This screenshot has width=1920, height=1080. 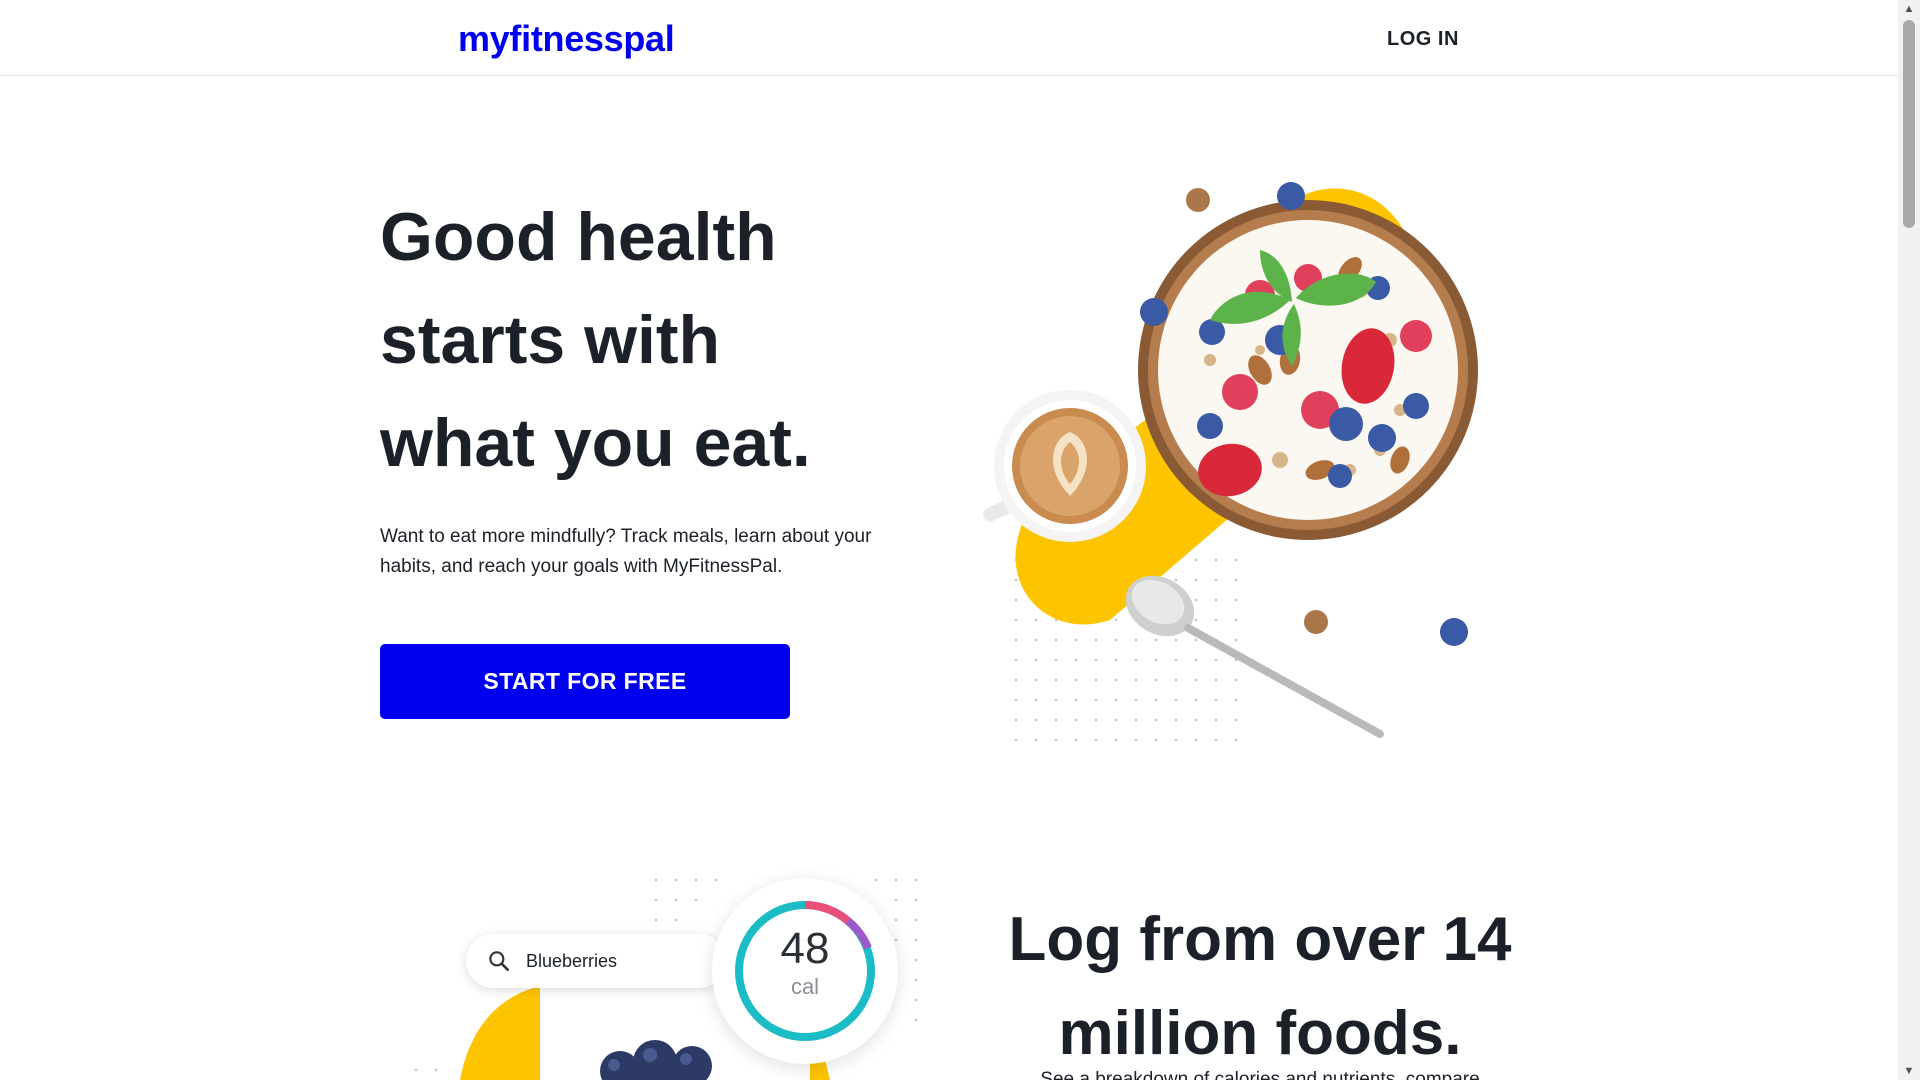 I want to click on hero-title: Good health starts with what you eat., so click(x=660, y=340).